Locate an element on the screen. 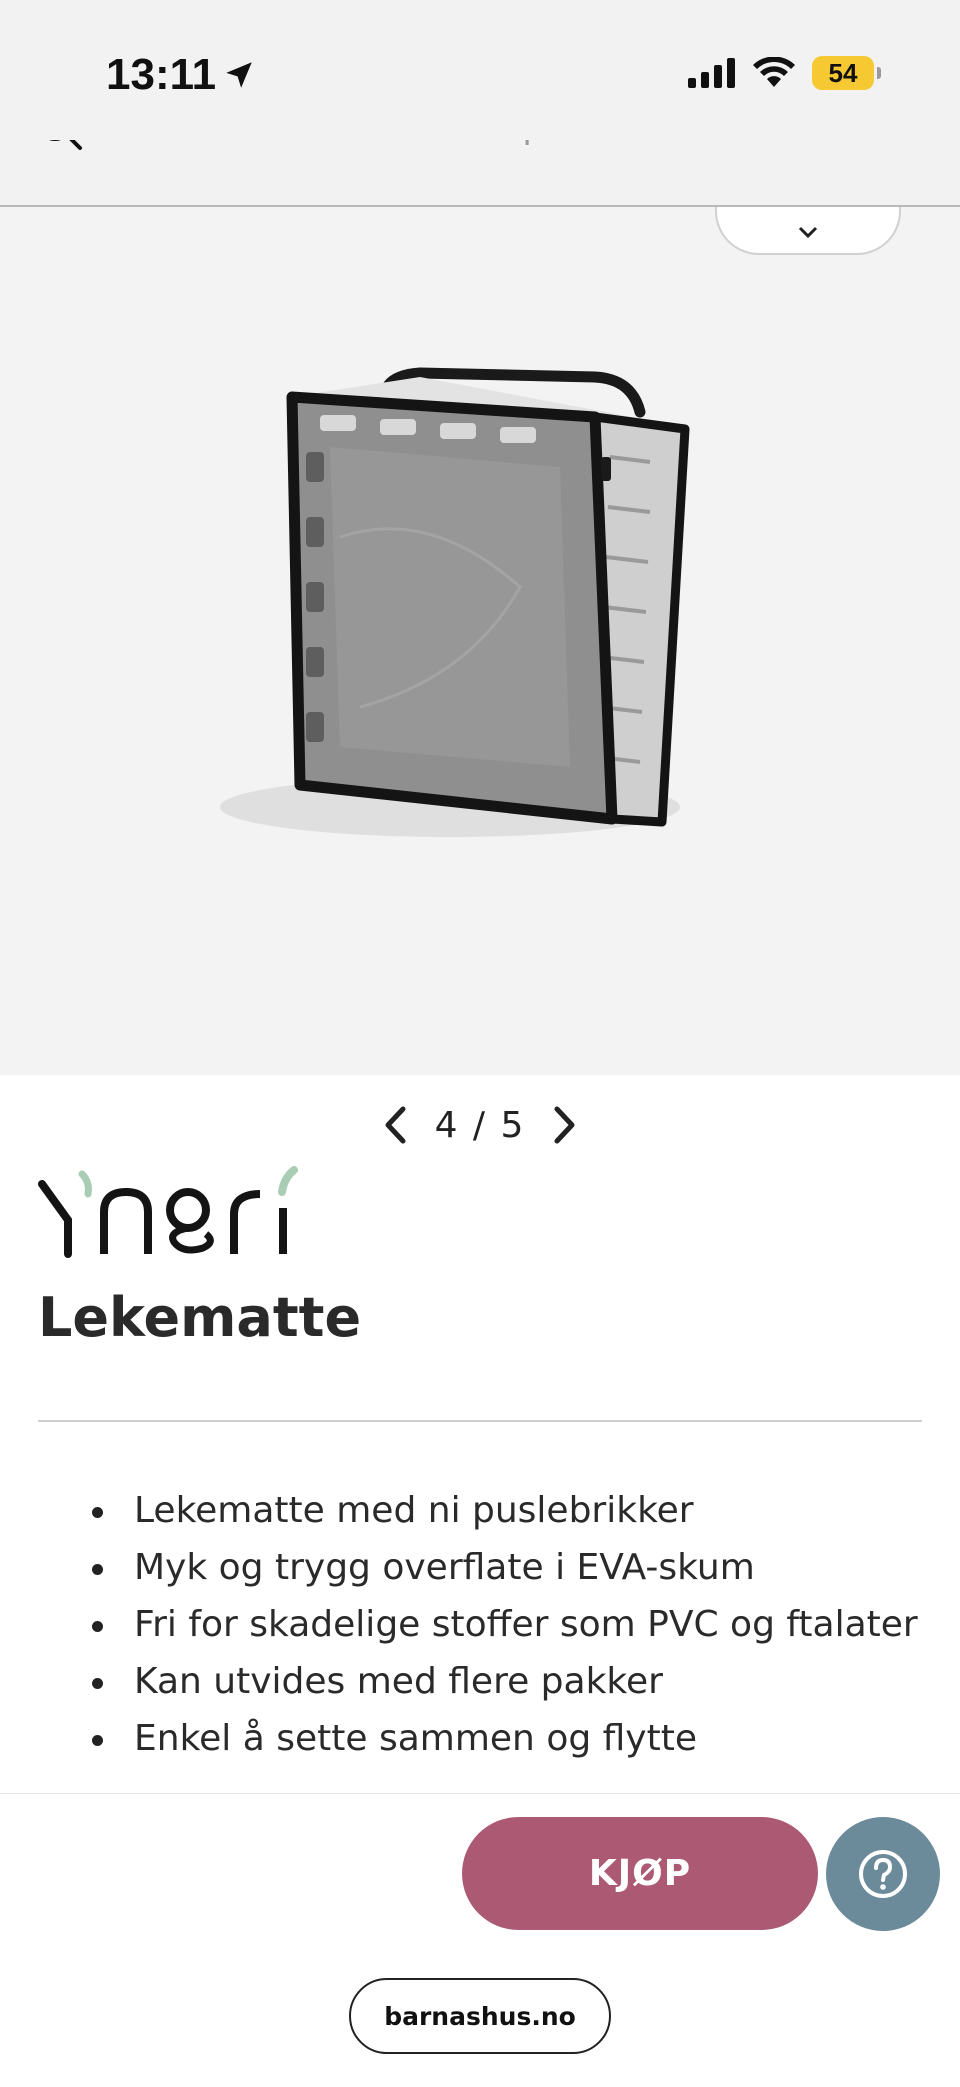 Image resolution: width=960 pixels, height=2087 pixels. battery-icon: 54 is located at coordinates (846, 73).